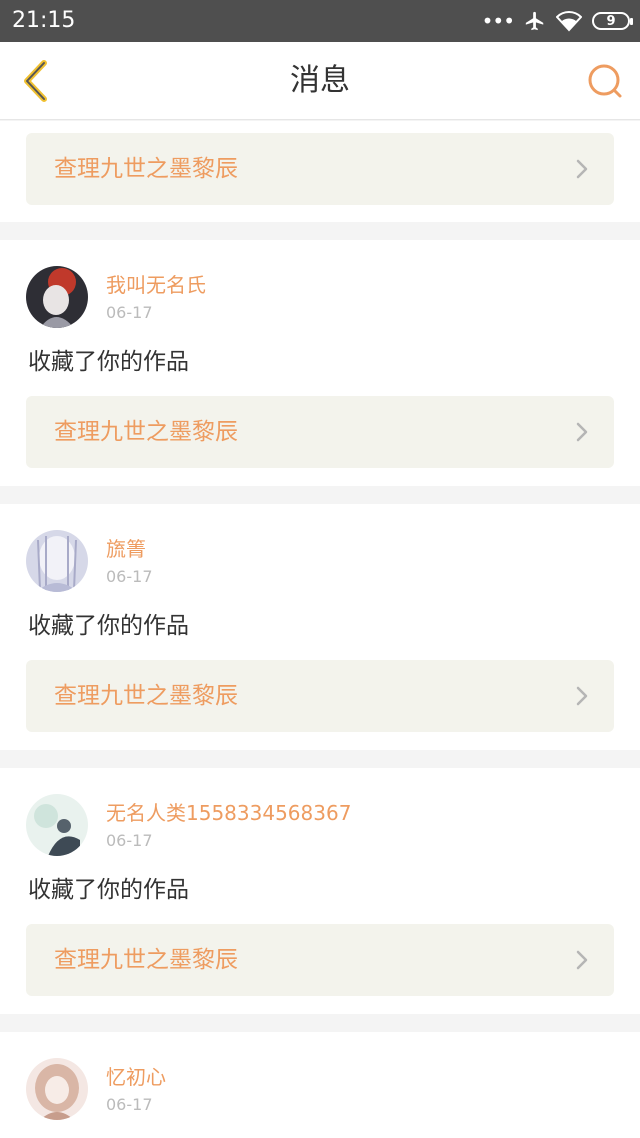  I want to click on username: 无名人类1558334568367, so click(228, 813).